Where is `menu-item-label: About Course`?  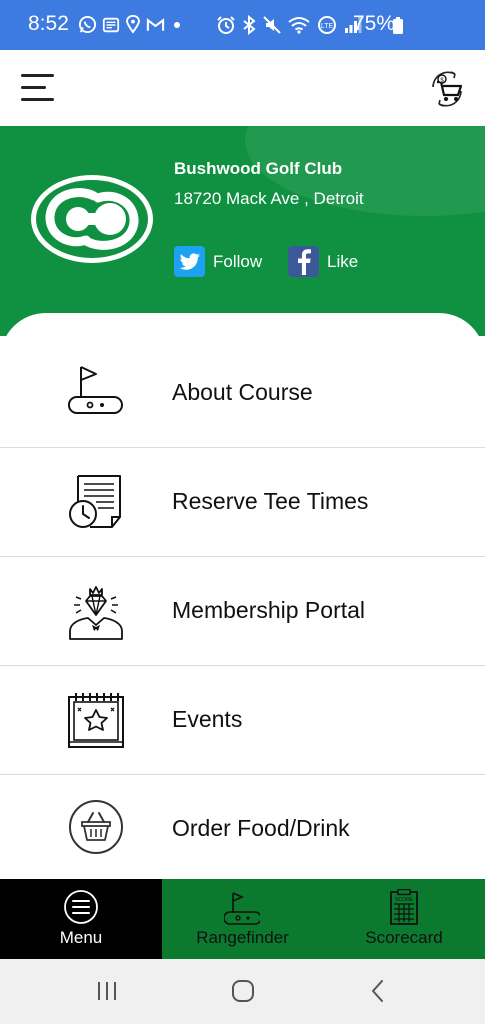 menu-item-label: About Course is located at coordinates (242, 392).